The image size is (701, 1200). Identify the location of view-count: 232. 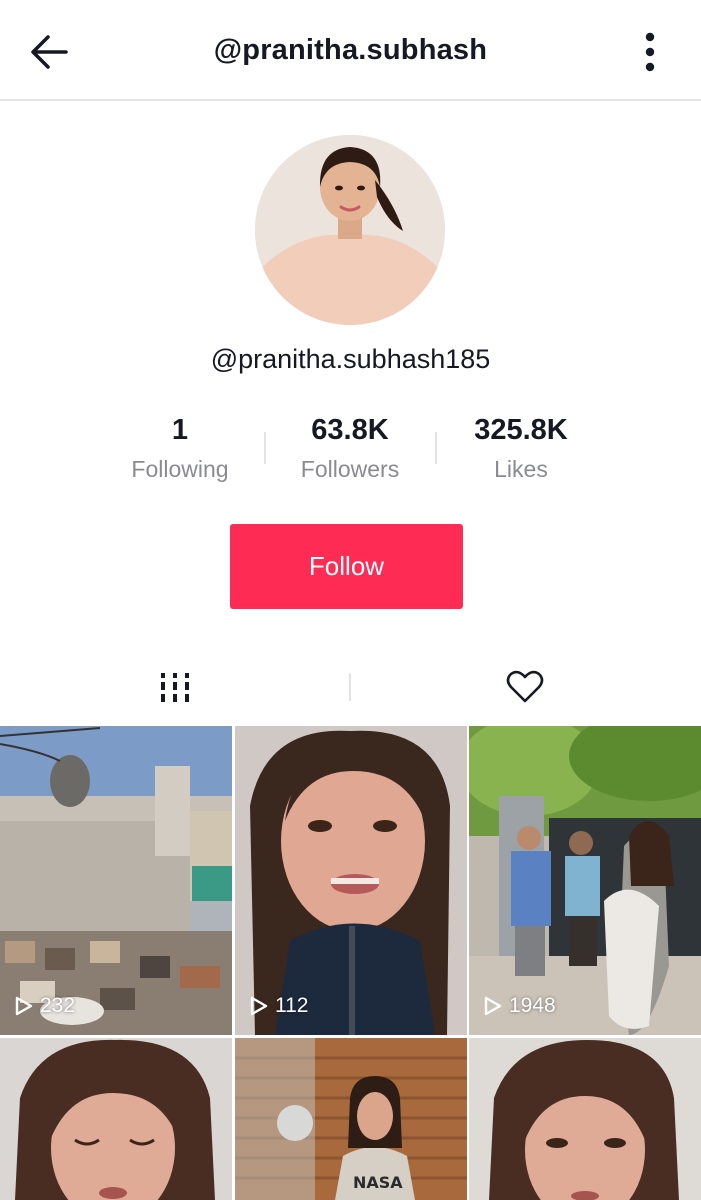
(44, 1006).